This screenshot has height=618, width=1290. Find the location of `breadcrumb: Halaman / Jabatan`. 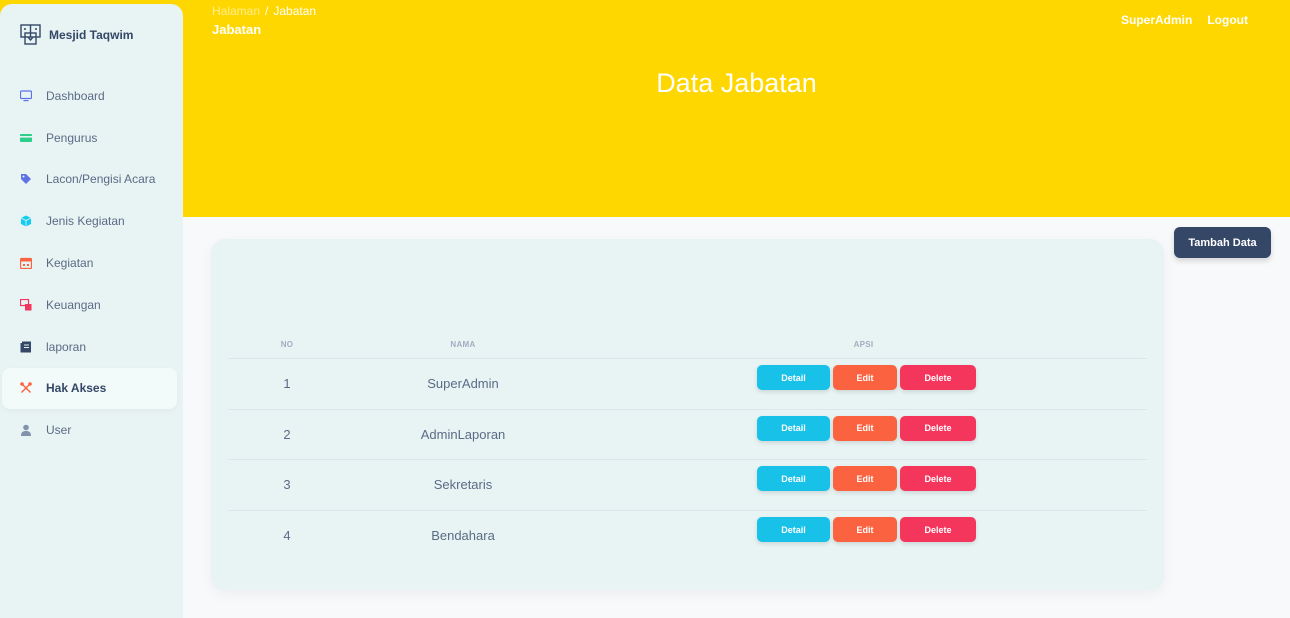

breadcrumb: Halaman / Jabatan is located at coordinates (264, 11).